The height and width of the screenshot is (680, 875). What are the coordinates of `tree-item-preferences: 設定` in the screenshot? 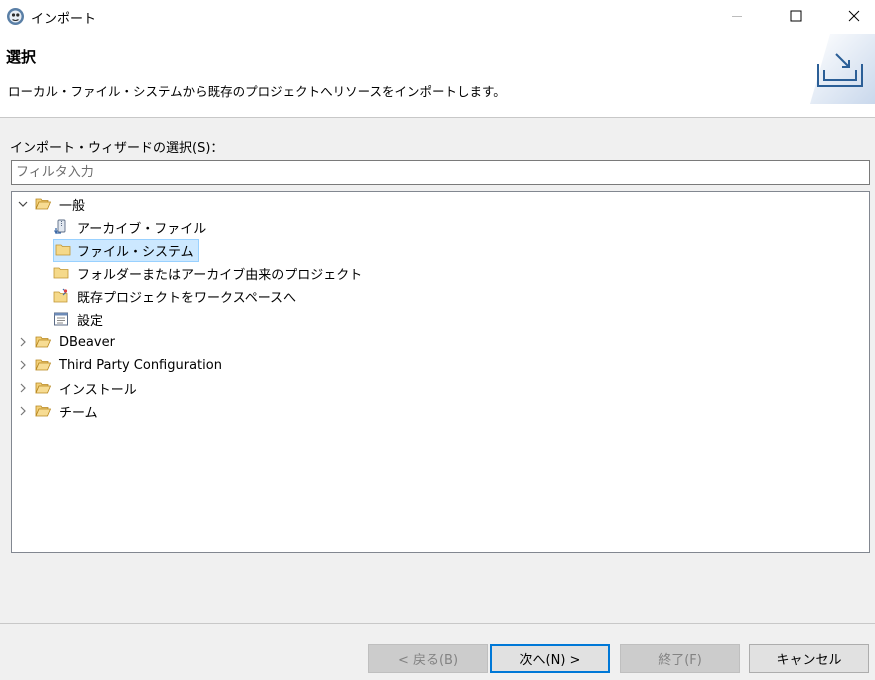 It's located at (80, 319).